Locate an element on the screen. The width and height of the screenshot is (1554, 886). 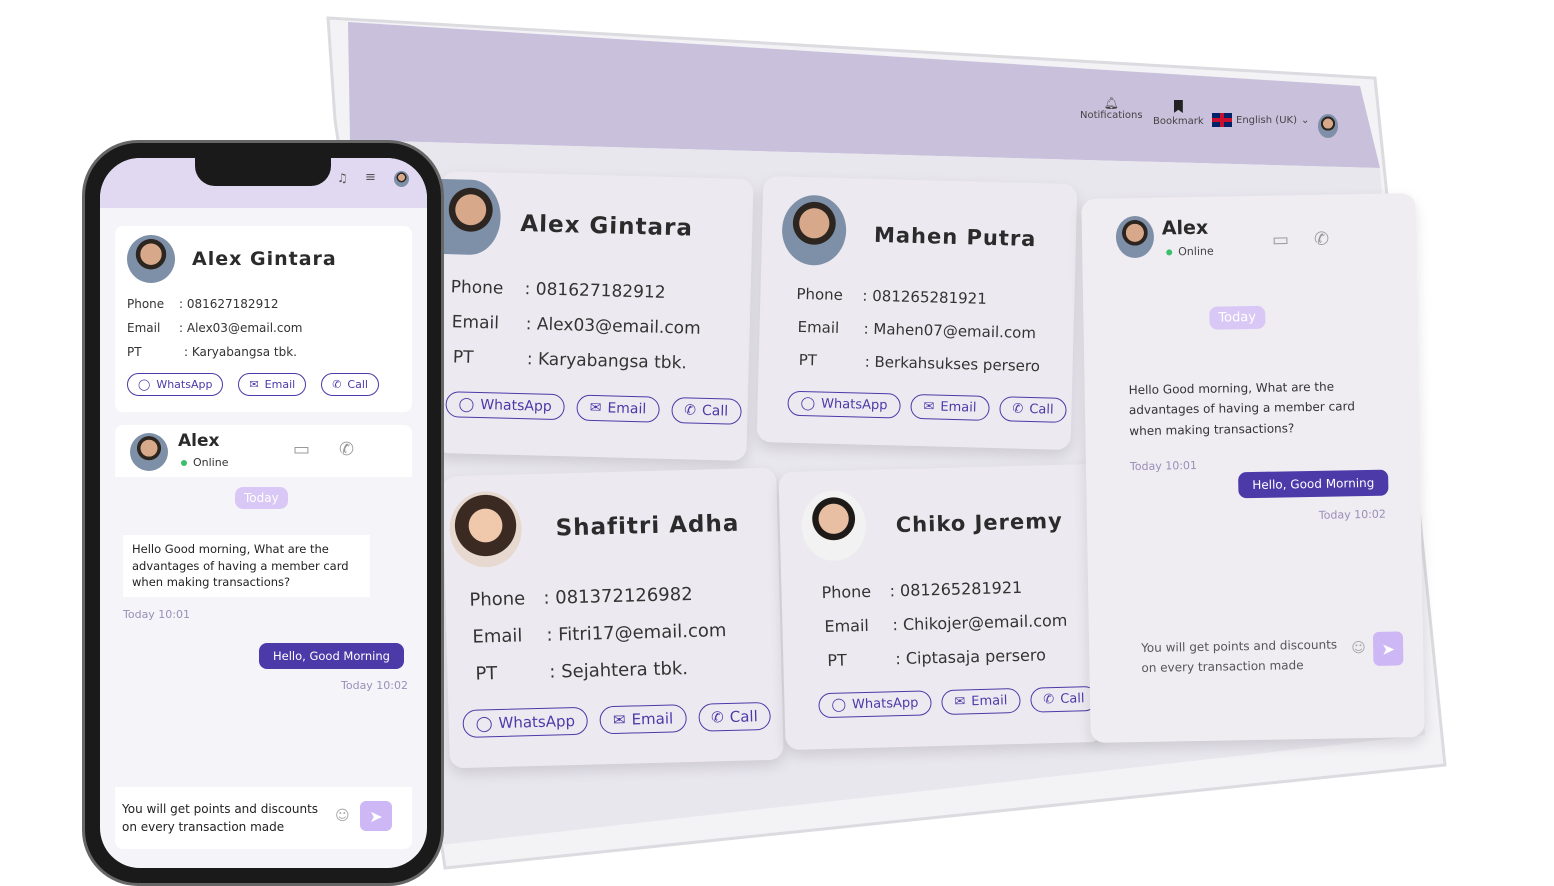
bookmark-icon is located at coordinates (1178, 106).